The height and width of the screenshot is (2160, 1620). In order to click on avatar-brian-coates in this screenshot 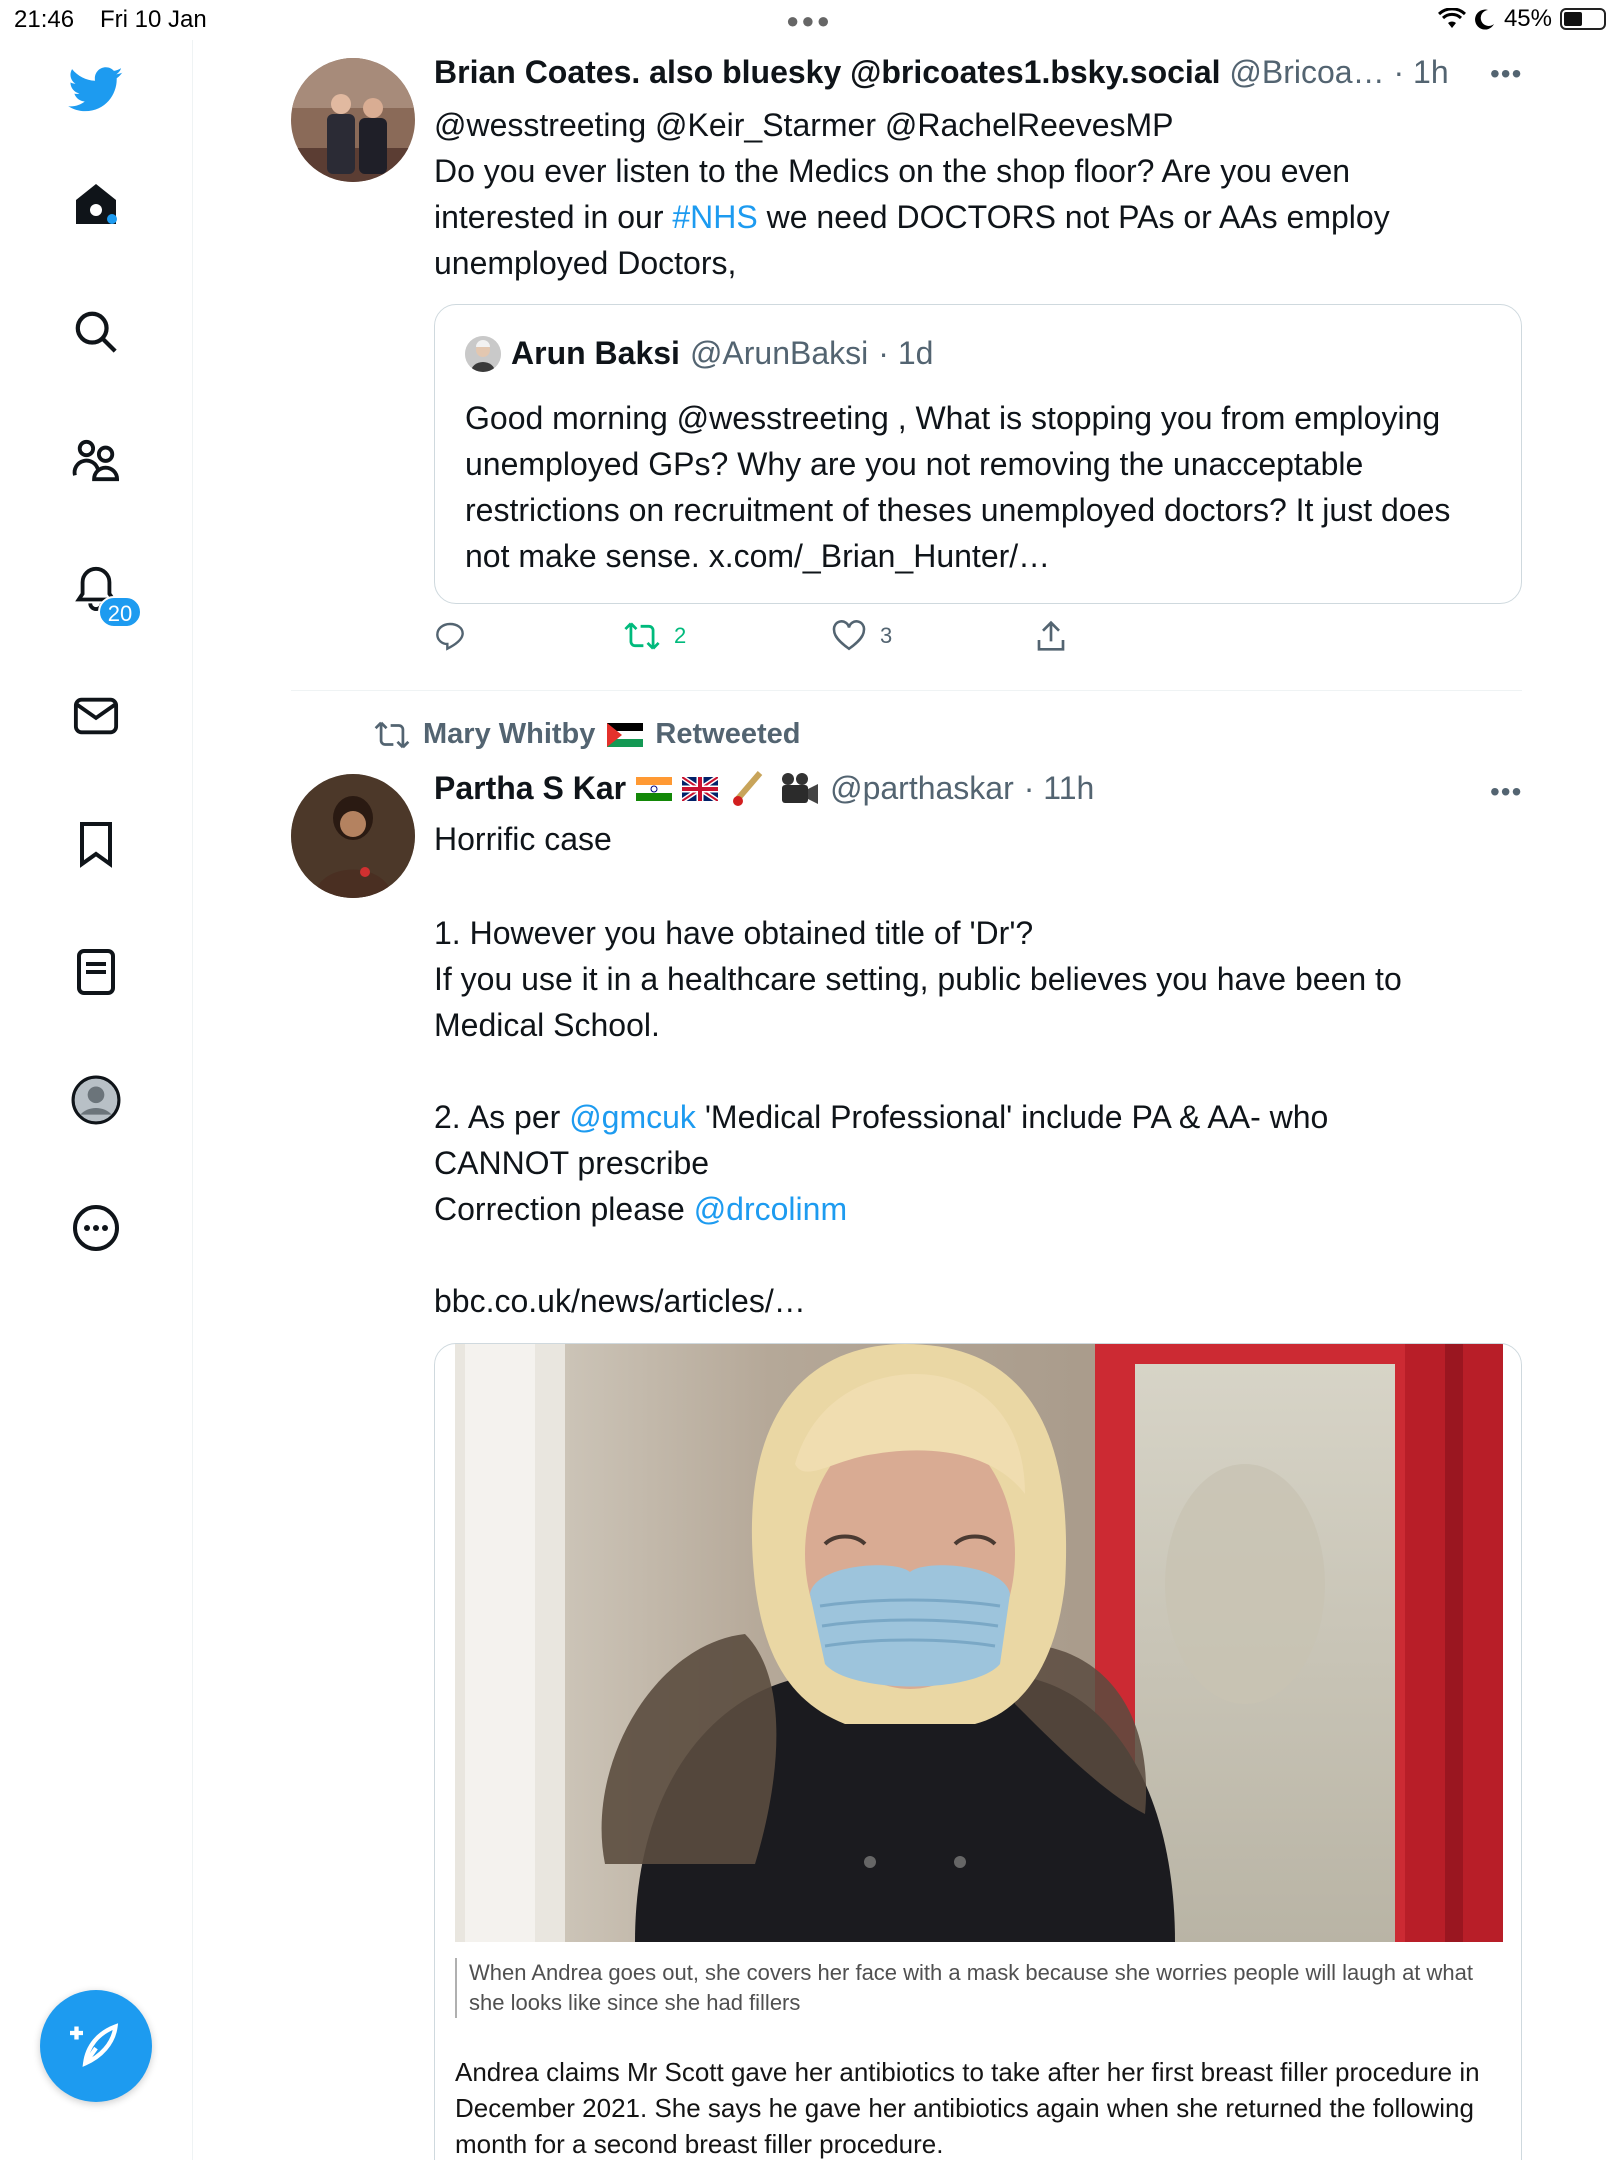, I will do `click(353, 120)`.